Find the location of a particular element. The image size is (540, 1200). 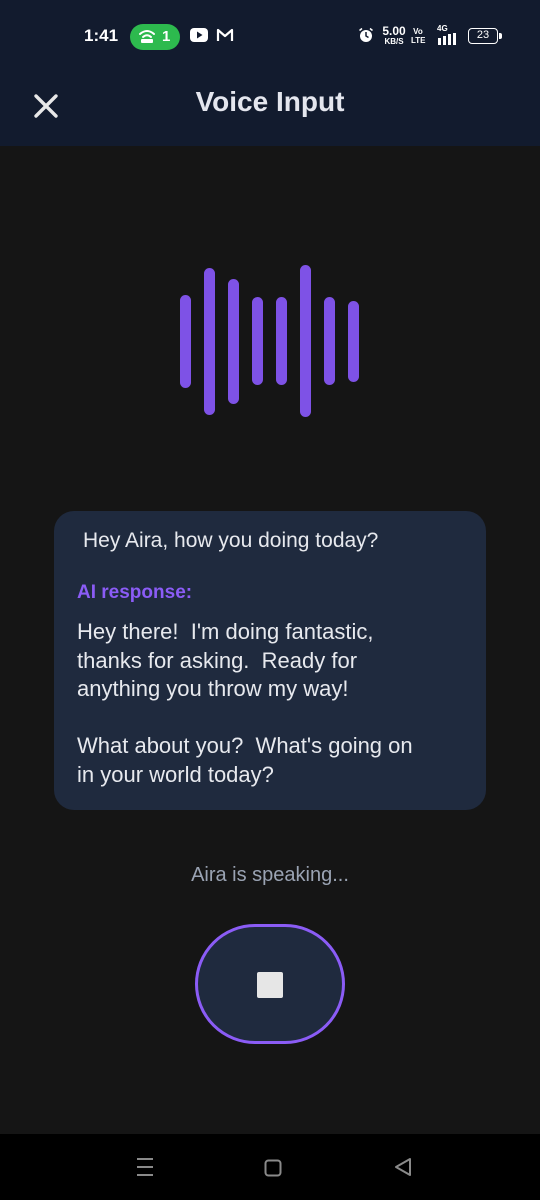

user-message: Hey Aira, how you doing today? is located at coordinates (231, 540).